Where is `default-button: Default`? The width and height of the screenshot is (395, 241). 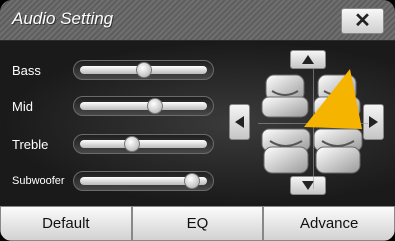
default-button: Default is located at coordinates (66, 223).